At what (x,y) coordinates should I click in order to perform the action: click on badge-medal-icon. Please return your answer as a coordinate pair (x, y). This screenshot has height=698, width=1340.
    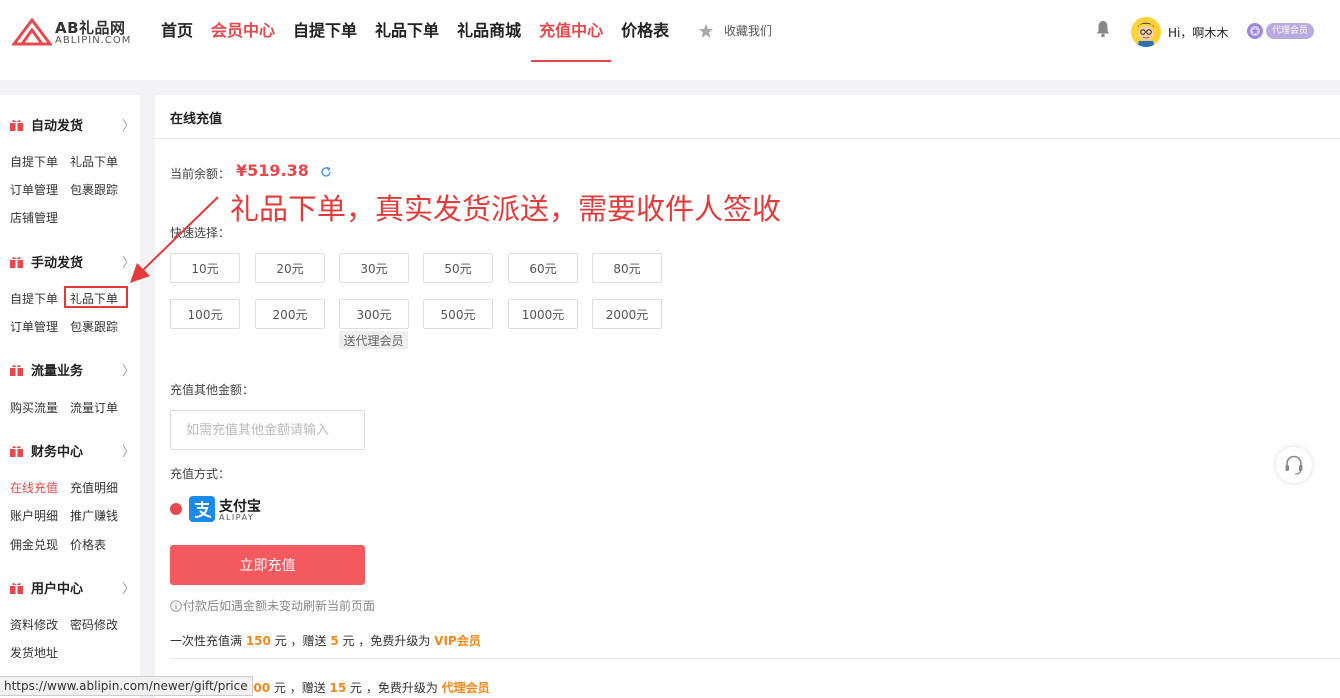
    Looking at the image, I should click on (1255, 31).